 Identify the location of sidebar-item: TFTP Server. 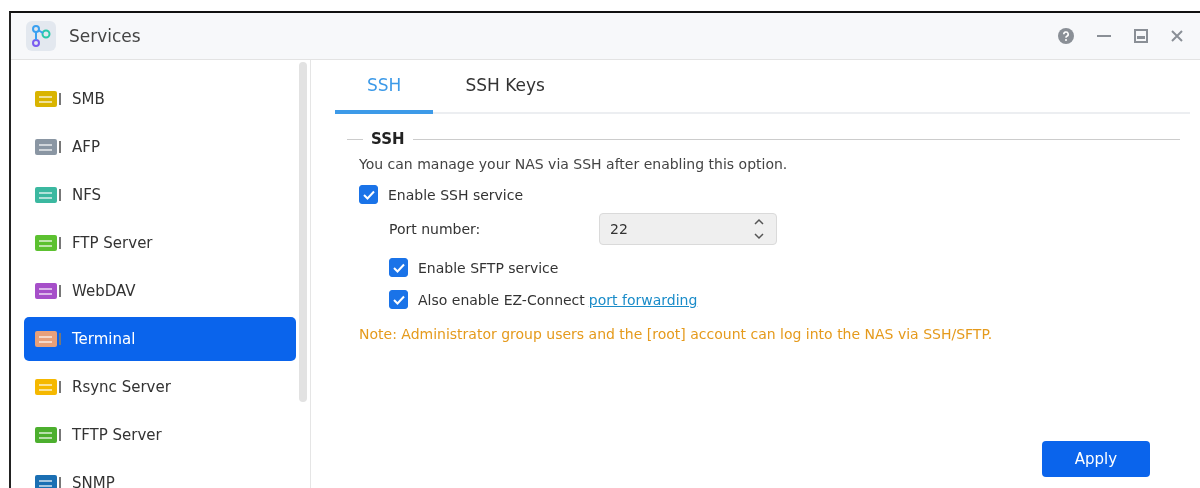
(160, 435).